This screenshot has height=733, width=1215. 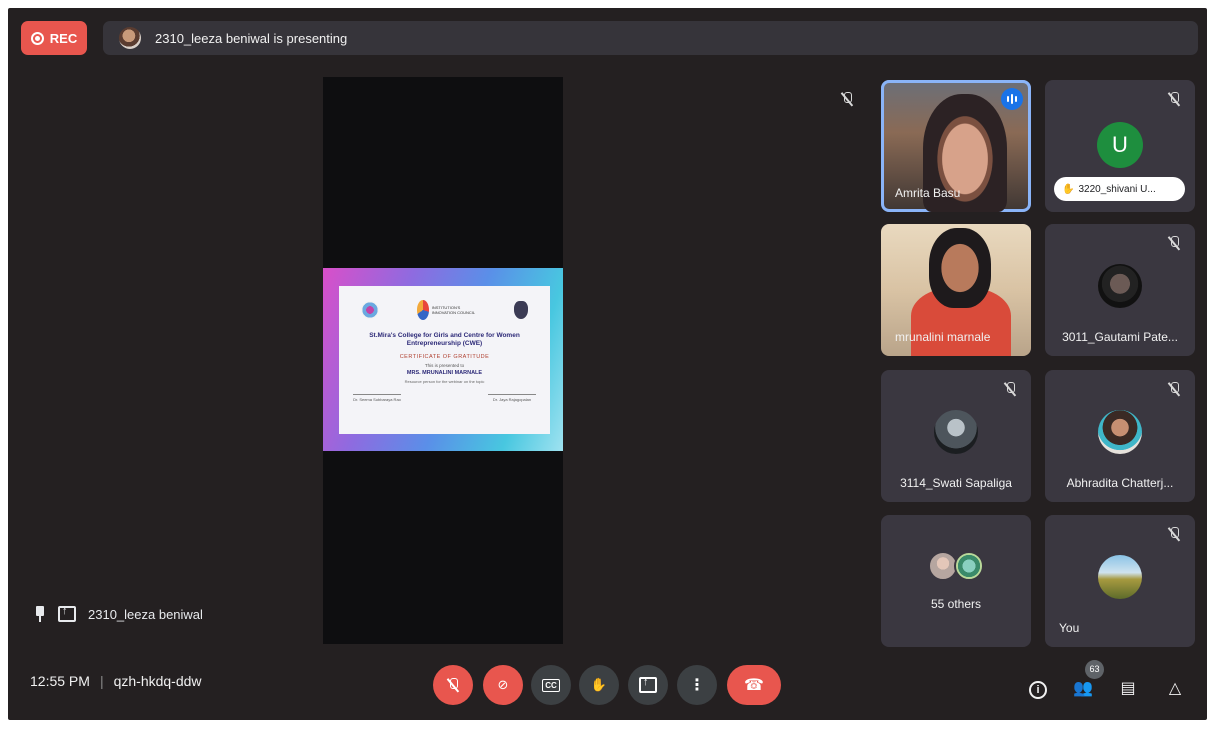 I want to click on participant-tile-mrunalini: mrunalini marnale, so click(x=956, y=290).